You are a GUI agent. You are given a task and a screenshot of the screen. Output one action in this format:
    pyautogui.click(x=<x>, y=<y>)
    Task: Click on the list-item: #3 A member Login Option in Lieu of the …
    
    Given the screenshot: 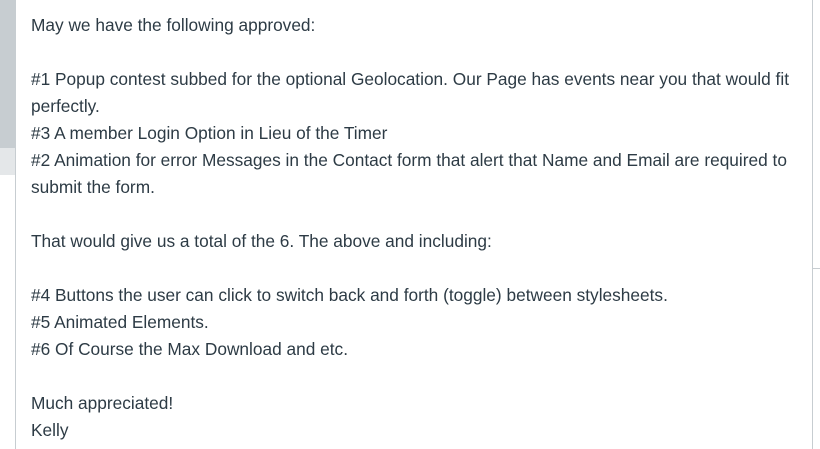 What is the action you would take?
    pyautogui.click(x=209, y=133)
    